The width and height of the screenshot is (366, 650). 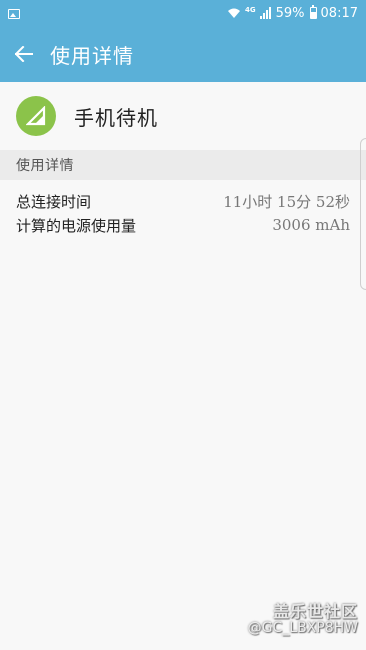 What do you see at coordinates (265, 13) in the screenshot?
I see `signal-icon` at bounding box center [265, 13].